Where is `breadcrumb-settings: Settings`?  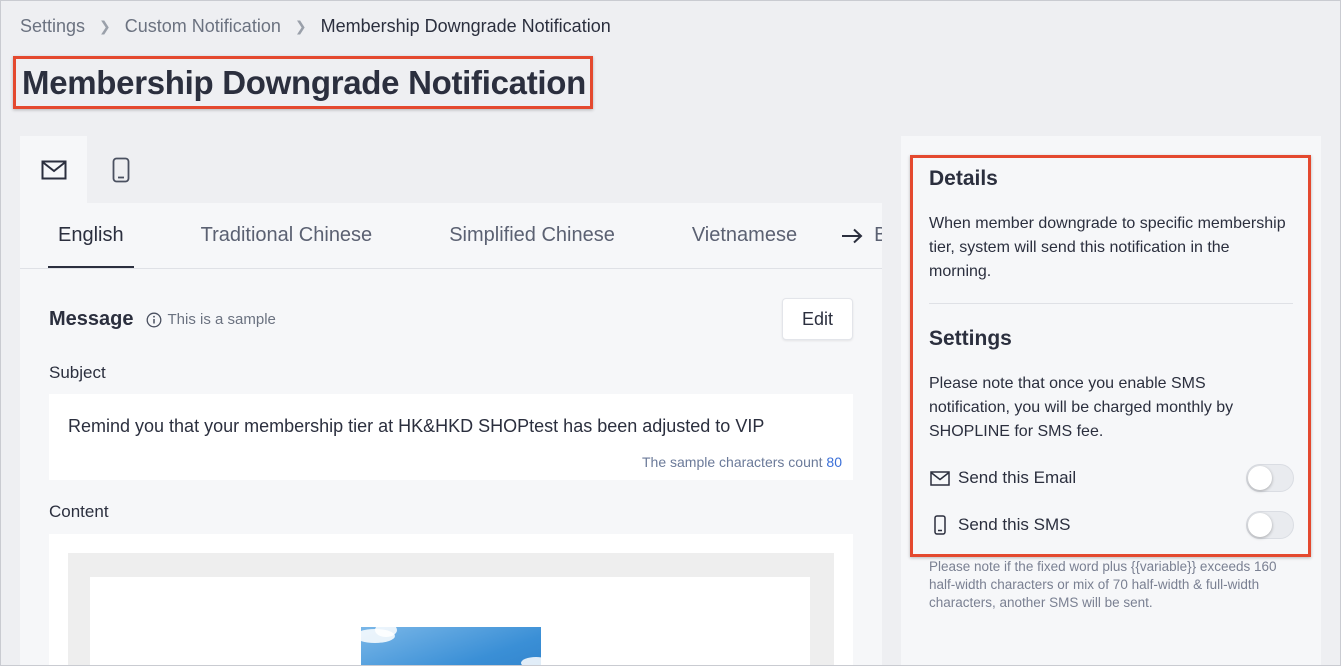 breadcrumb-settings: Settings is located at coordinates (52, 26).